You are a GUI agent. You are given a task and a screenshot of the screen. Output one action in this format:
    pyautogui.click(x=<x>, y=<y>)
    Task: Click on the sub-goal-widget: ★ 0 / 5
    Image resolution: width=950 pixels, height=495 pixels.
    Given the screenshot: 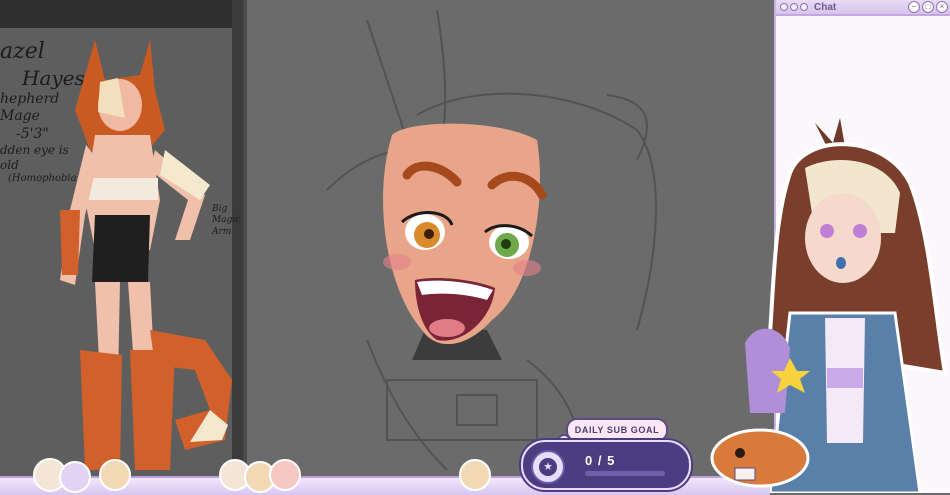 What is the action you would take?
    pyautogui.click(x=606, y=465)
    